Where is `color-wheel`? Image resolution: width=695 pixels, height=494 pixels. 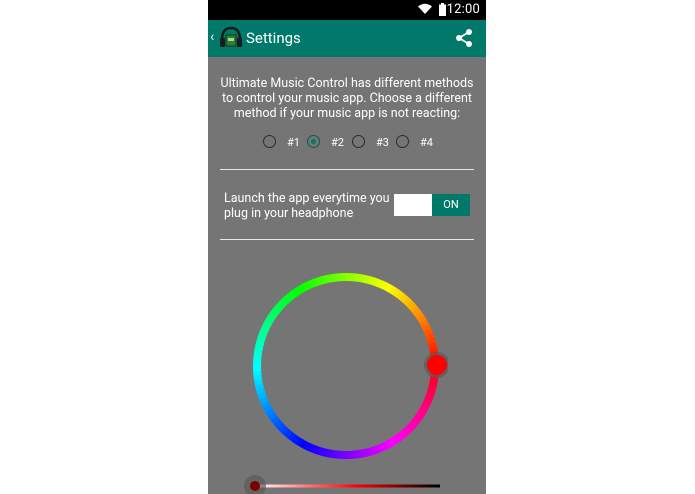
color-wheel is located at coordinates (349, 370).